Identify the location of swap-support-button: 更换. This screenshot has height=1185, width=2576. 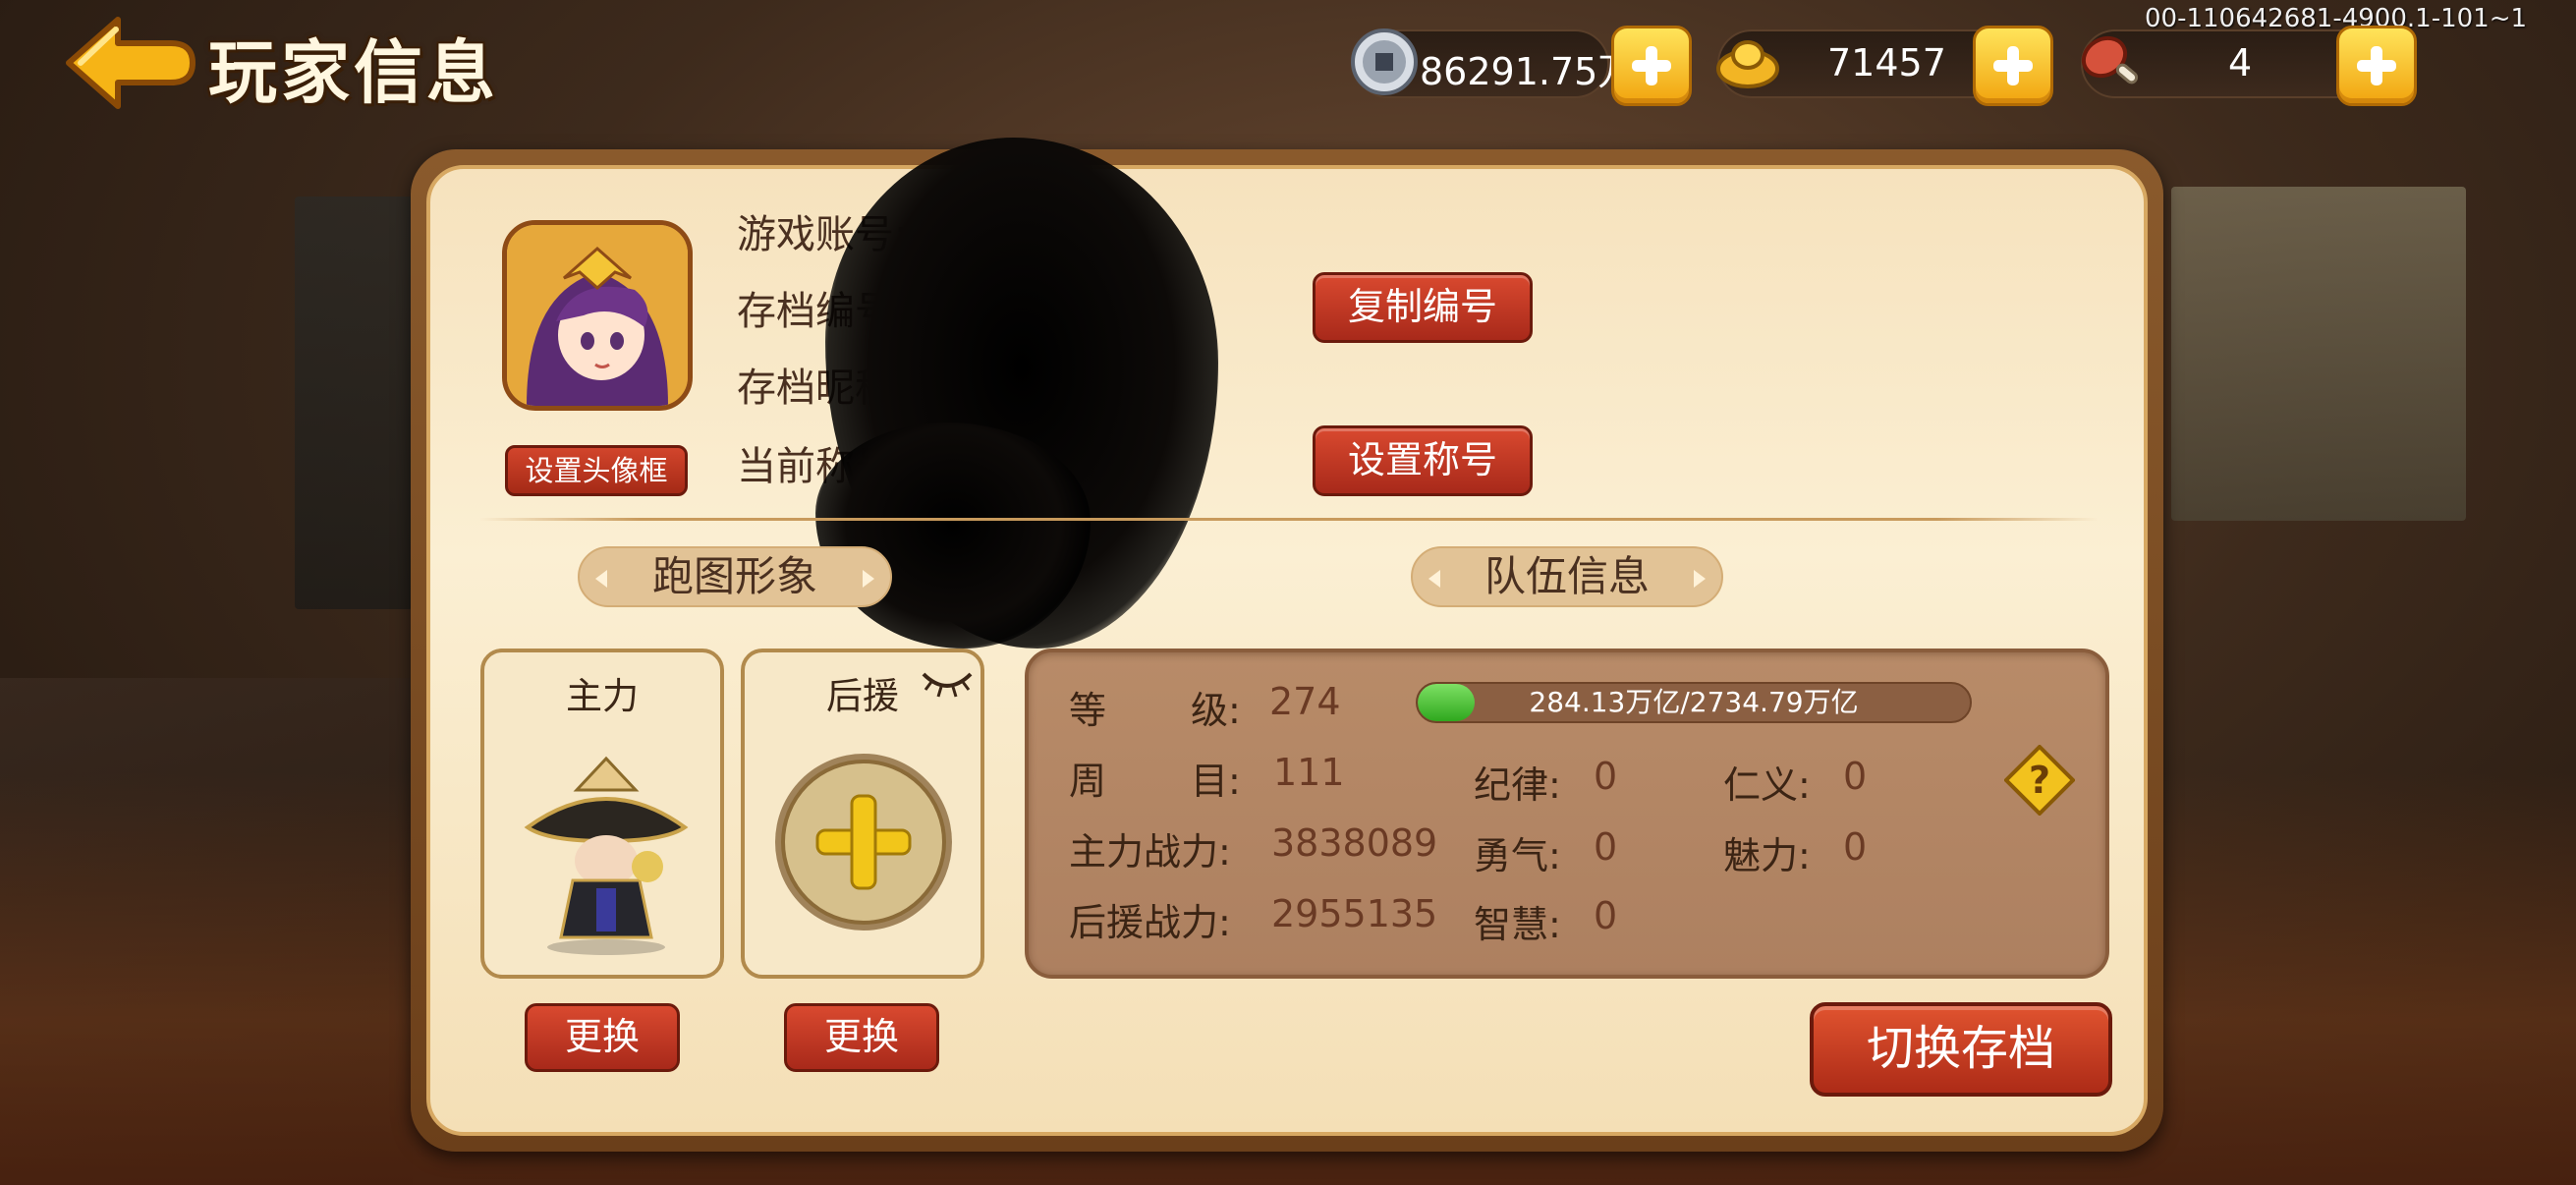
(861, 1038).